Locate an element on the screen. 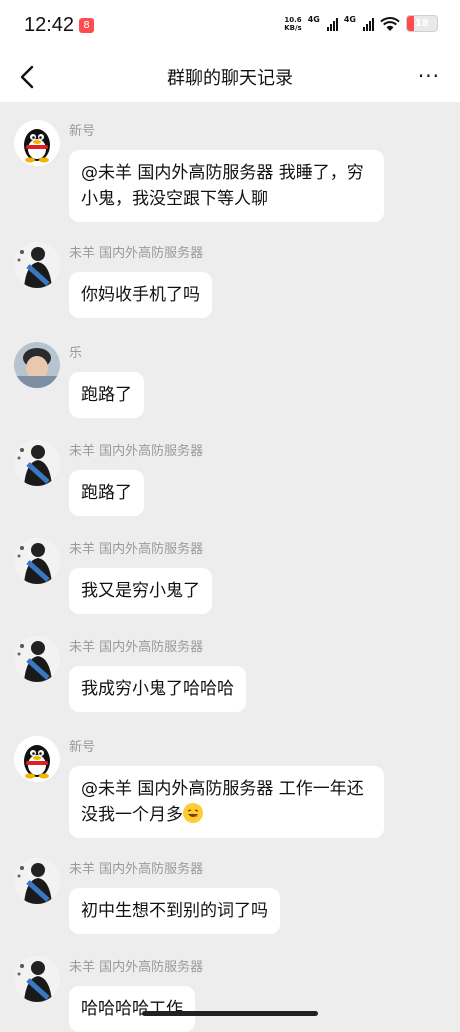  home-indicator is located at coordinates (230, 1013).